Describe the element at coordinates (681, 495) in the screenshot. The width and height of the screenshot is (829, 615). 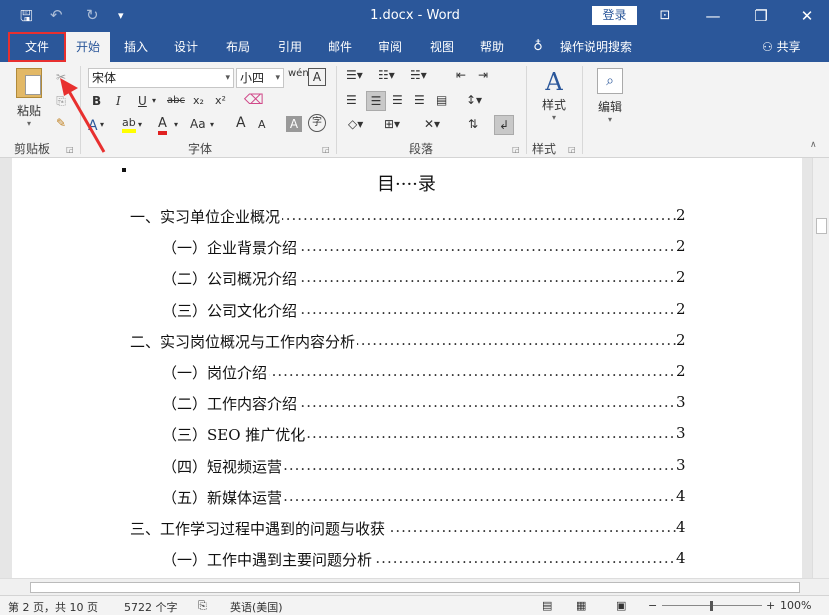
I see `toc-page-number: 4` at that location.